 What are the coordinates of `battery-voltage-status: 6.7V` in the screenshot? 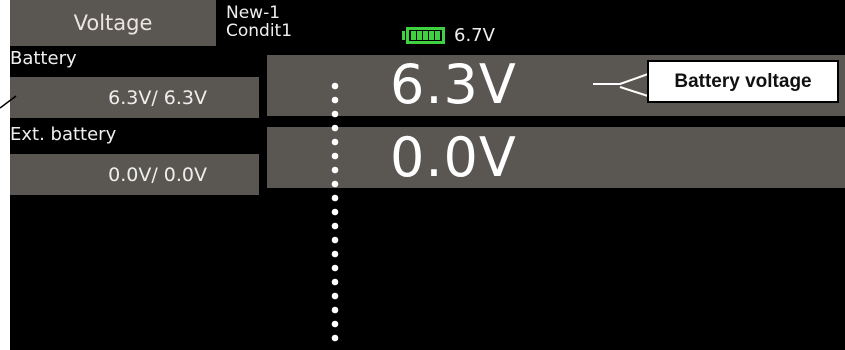 It's located at (474, 35).